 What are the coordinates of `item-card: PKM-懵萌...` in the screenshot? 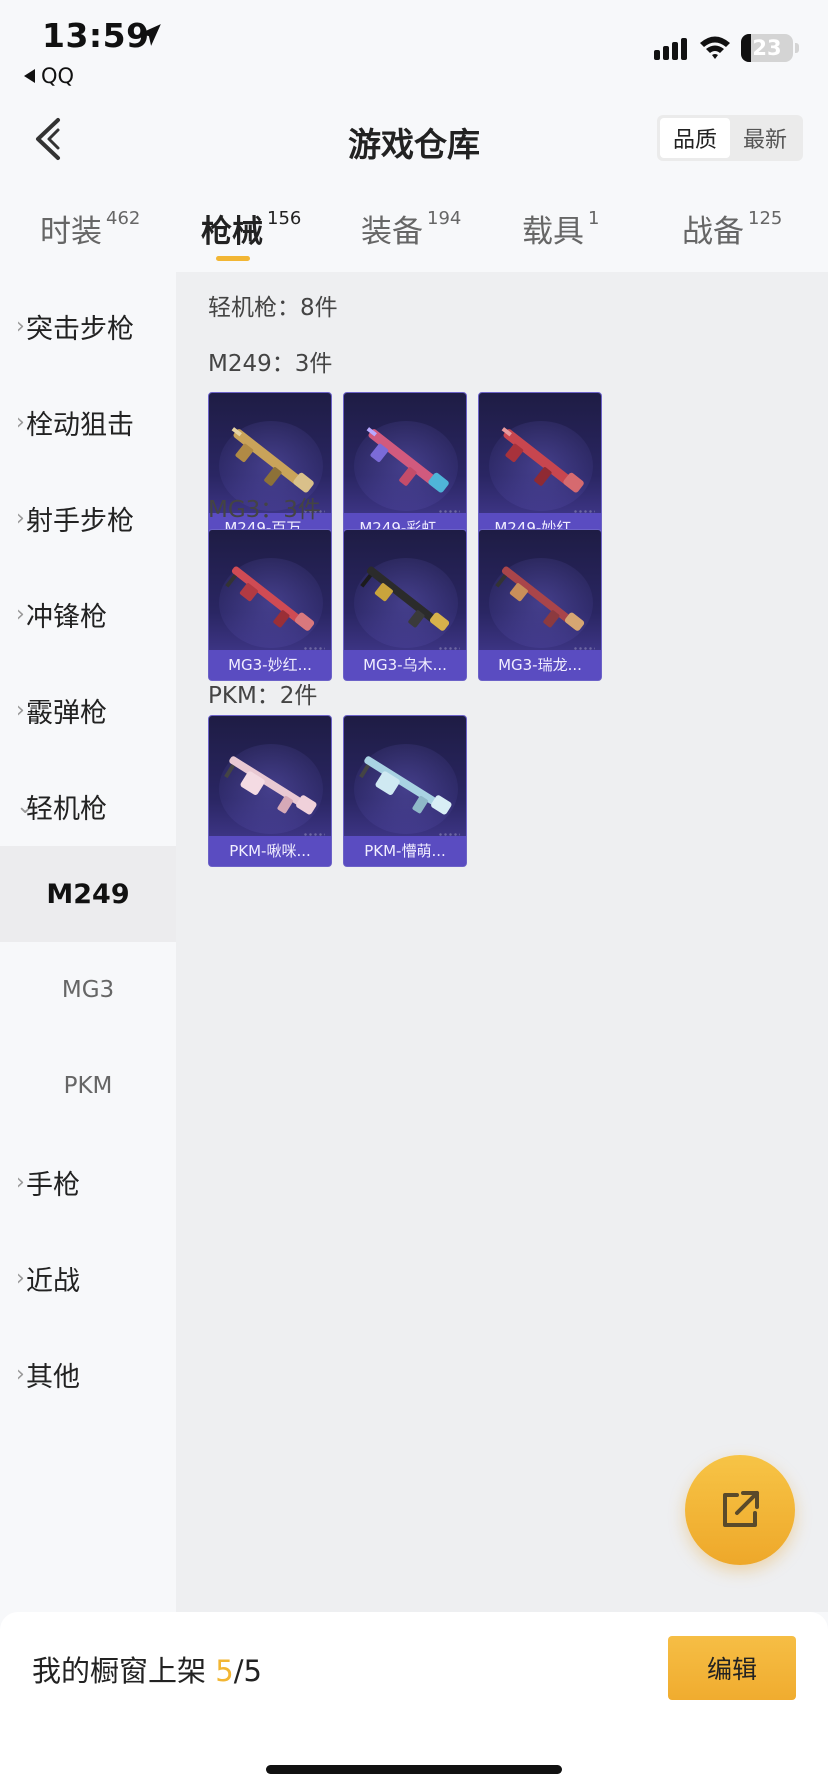 It's located at (405, 791).